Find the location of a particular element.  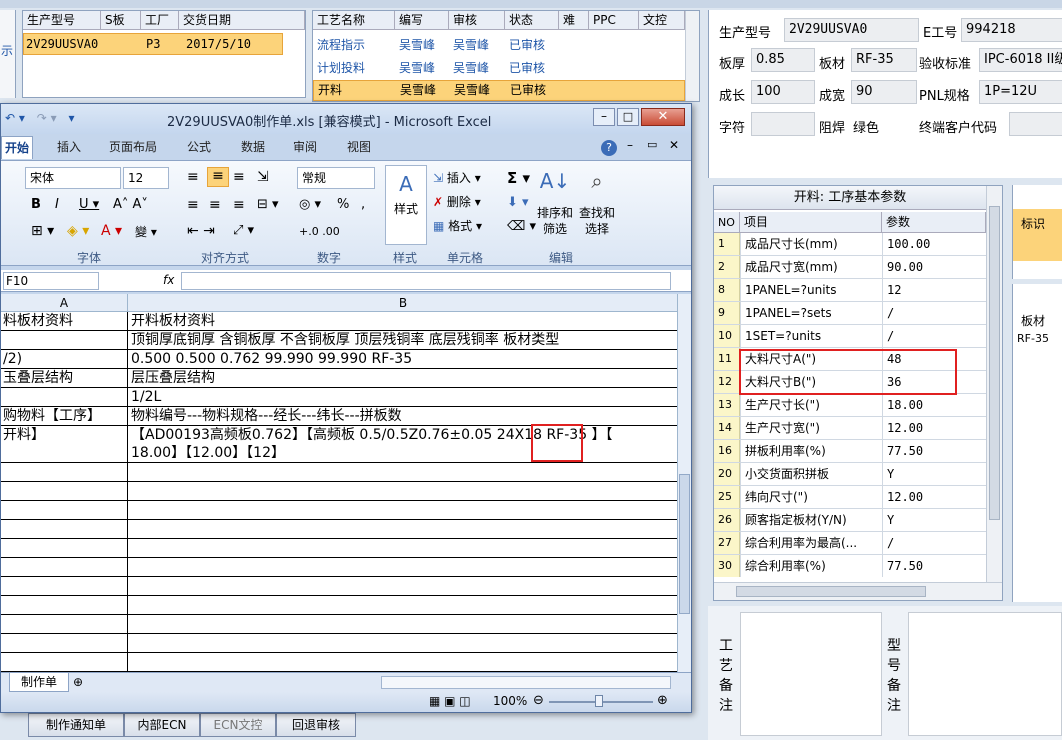

rollback-review-button: 回退审核 is located at coordinates (316, 725).